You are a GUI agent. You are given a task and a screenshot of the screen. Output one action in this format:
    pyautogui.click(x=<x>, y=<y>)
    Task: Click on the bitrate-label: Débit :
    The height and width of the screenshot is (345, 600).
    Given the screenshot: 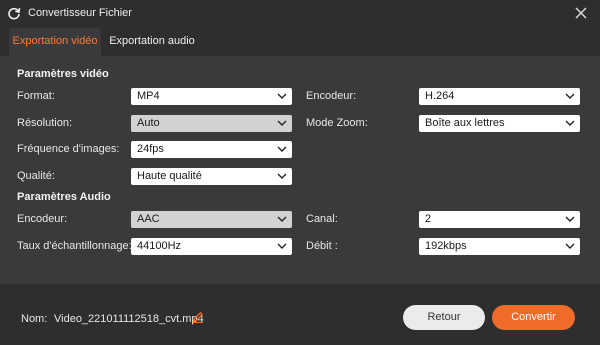 What is the action you would take?
    pyautogui.click(x=322, y=246)
    